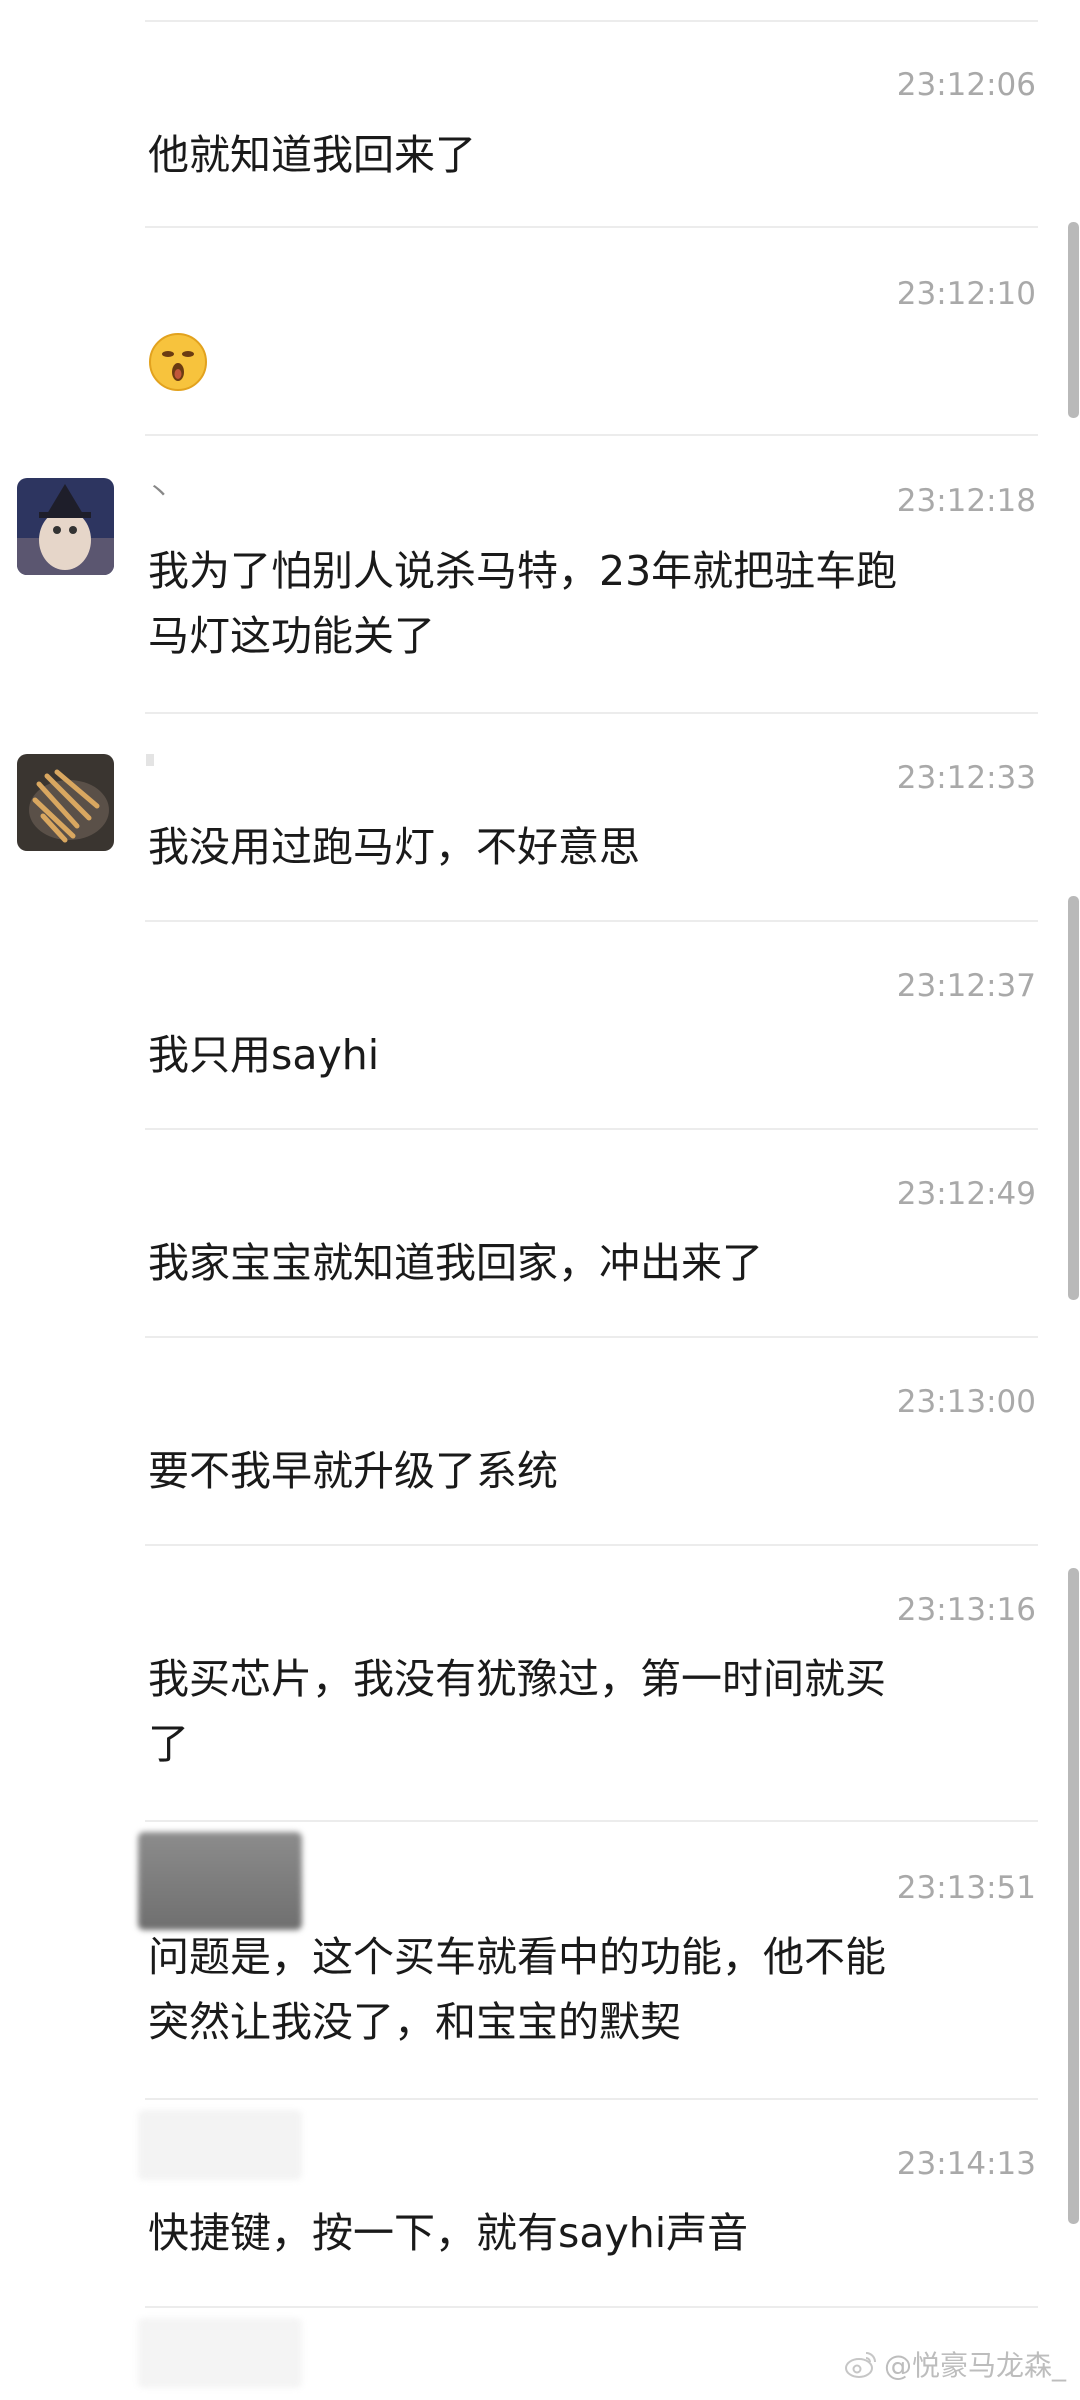  Describe the element at coordinates (966, 1402) in the screenshot. I see `message-time: 23:13:00` at that location.